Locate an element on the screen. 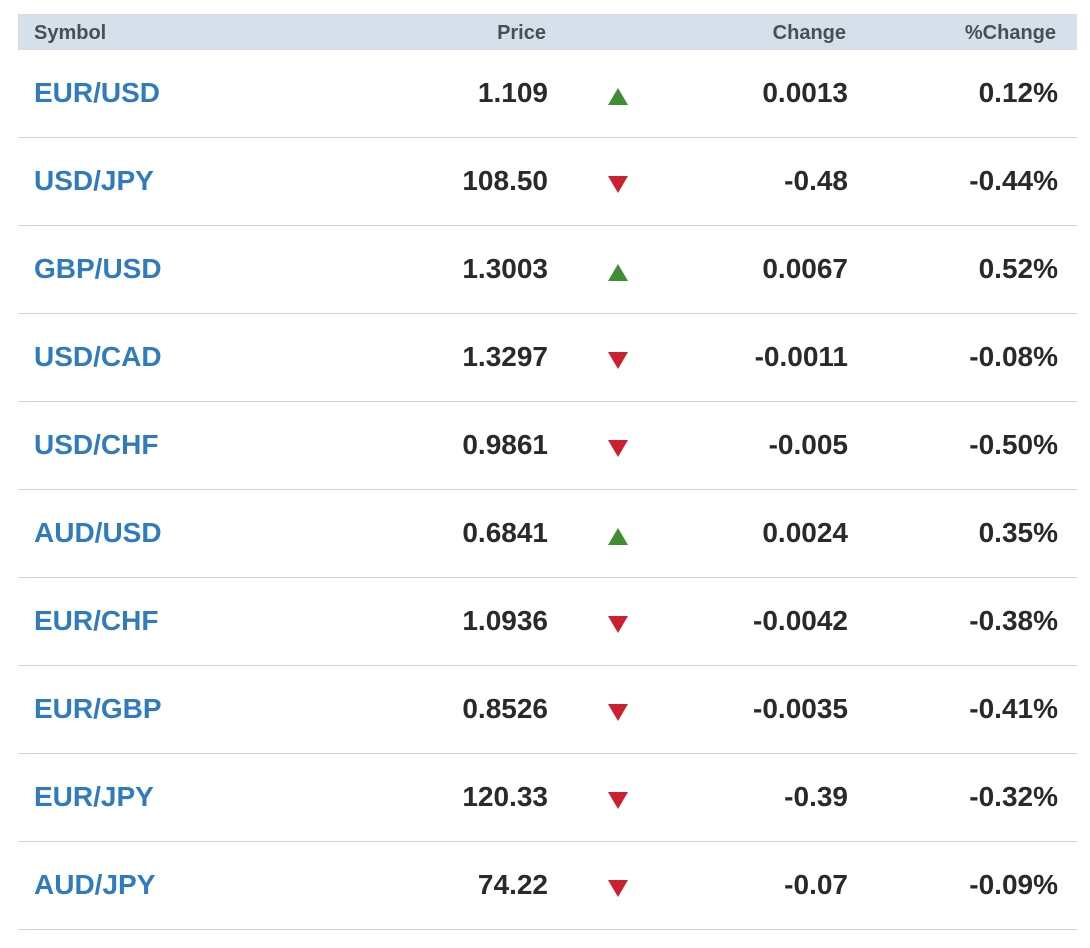 The image size is (1090, 948). table-row: EUR/JPY 120.33 -0.39 -0.32% is located at coordinates (547, 798).